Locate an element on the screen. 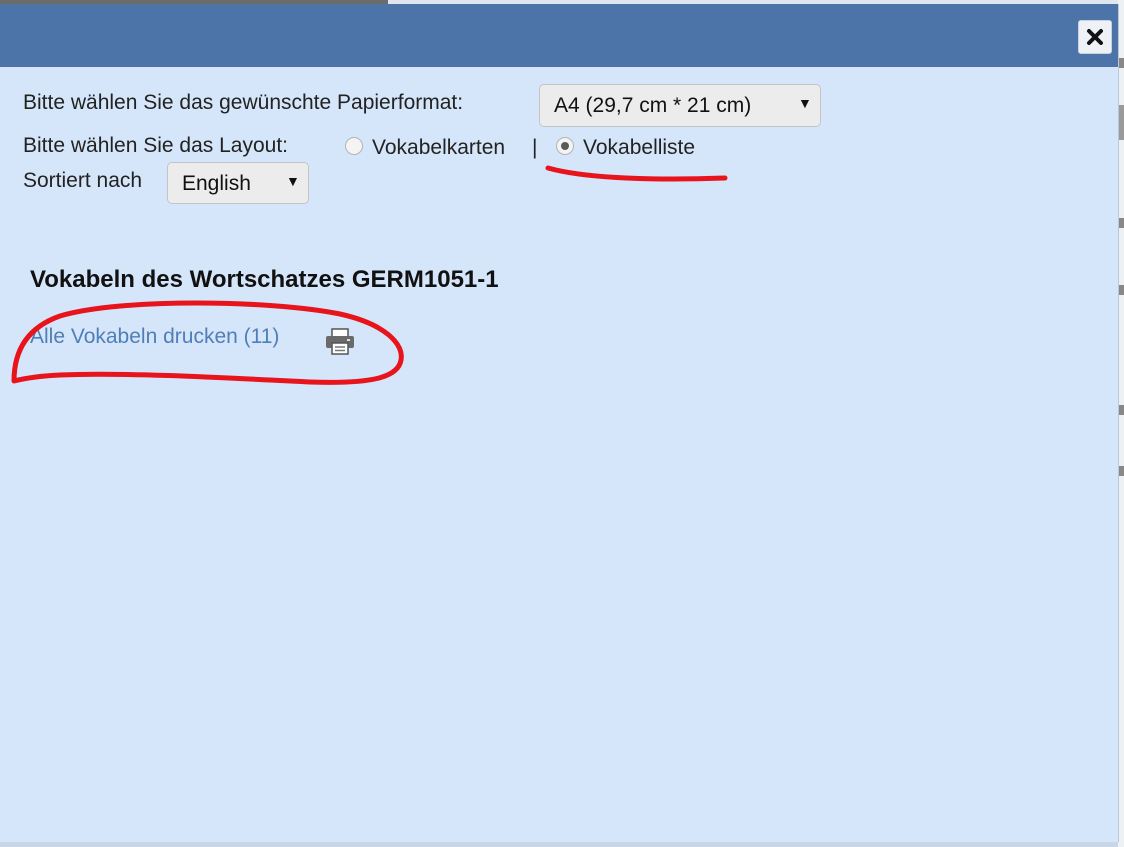  paper-format-select: A4 (29,7 cm * 21 cm) ▼ is located at coordinates (680, 105).